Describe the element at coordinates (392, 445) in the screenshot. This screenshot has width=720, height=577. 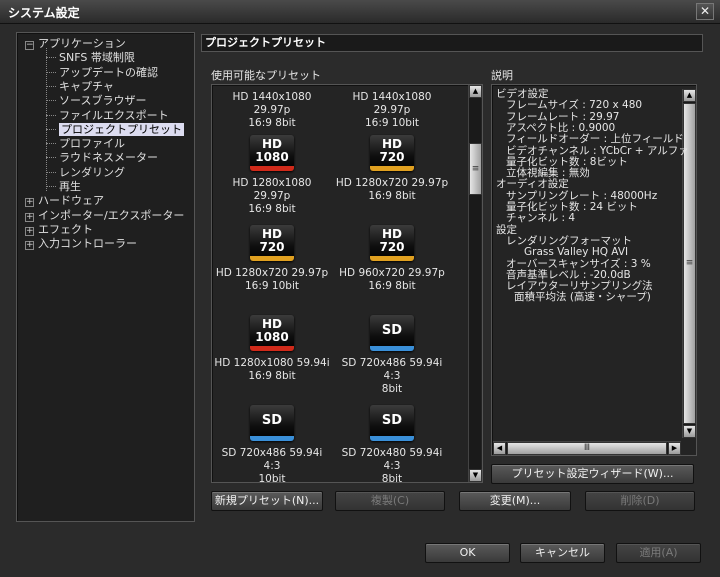
I see `preset-item: SD SD 720x480 59.94i 4:3 8bit` at that location.